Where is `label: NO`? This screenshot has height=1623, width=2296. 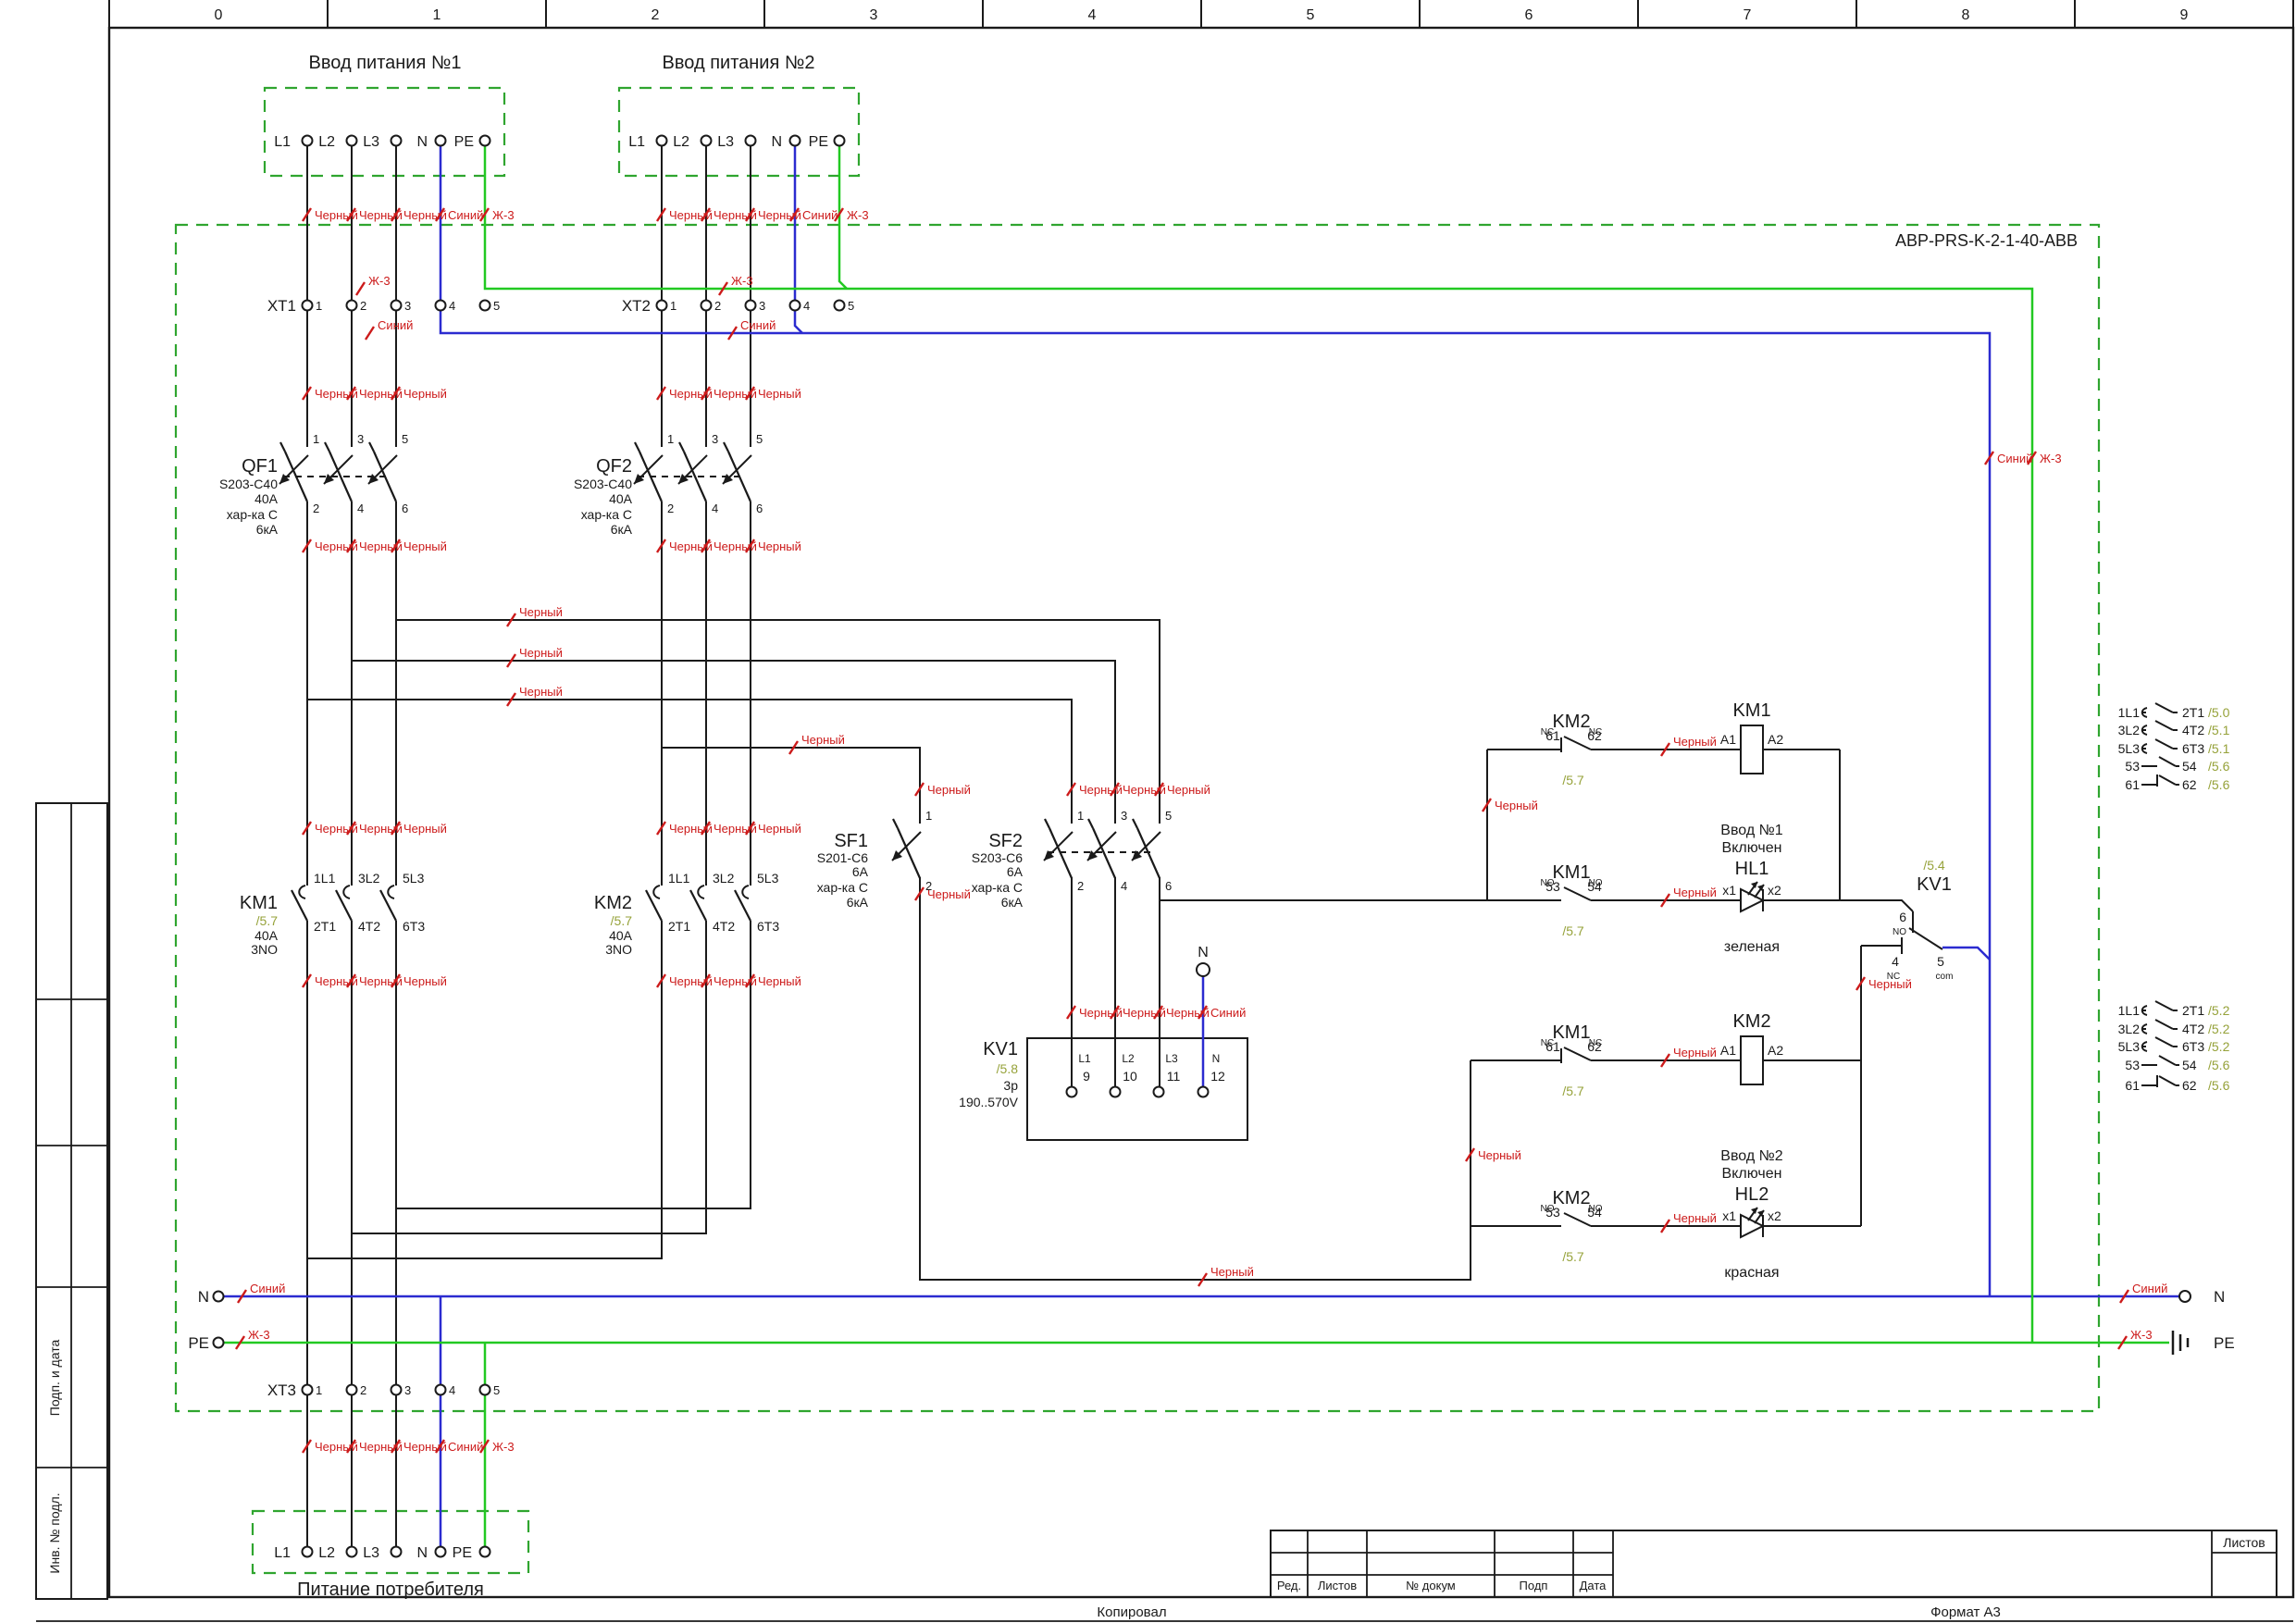 label: NO is located at coordinates (1900, 932).